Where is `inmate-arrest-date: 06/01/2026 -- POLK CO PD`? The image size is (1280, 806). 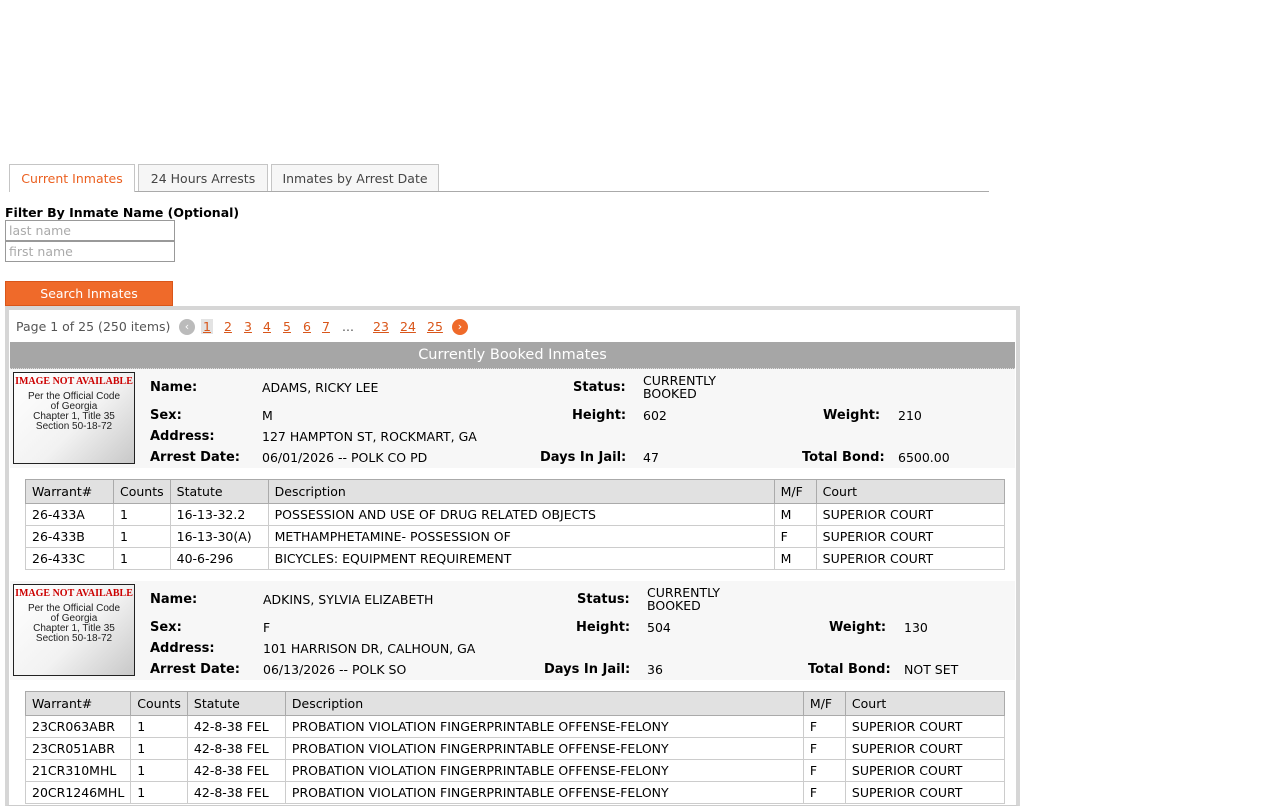 inmate-arrest-date: 06/01/2026 -- POLK CO PD is located at coordinates (345, 457).